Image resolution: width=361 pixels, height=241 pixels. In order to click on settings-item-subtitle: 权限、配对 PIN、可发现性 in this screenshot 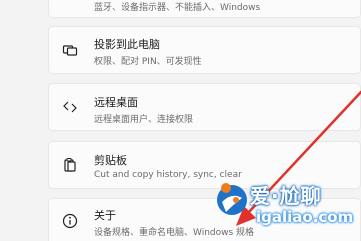, I will do `click(148, 62)`.